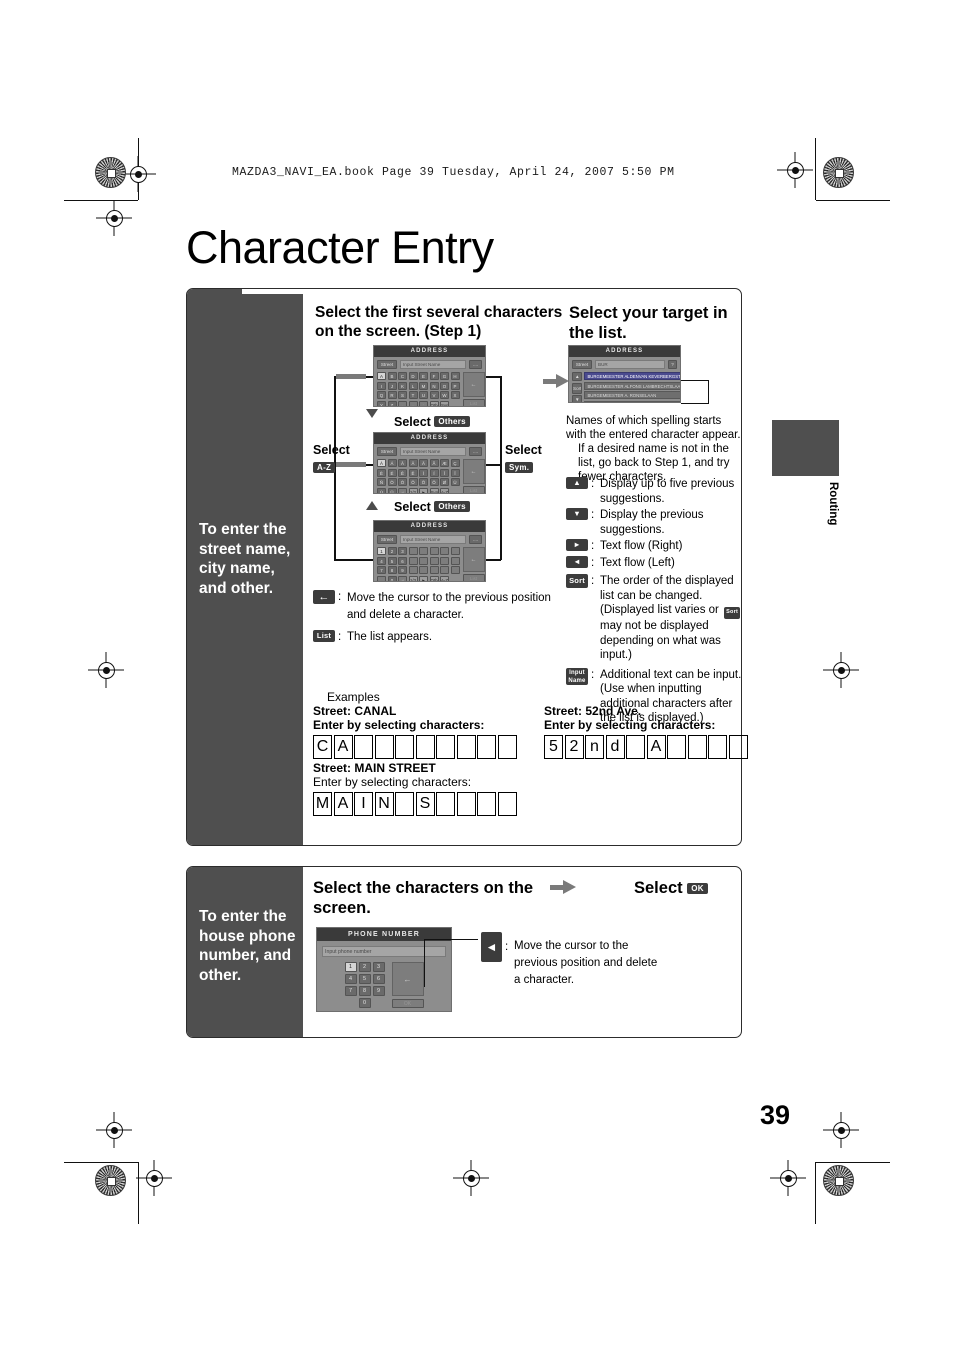 The height and width of the screenshot is (1351, 954). What do you see at coordinates (577, 376) in the screenshot?
I see `navi-key-scroll-up-icon: ▲` at bounding box center [577, 376].